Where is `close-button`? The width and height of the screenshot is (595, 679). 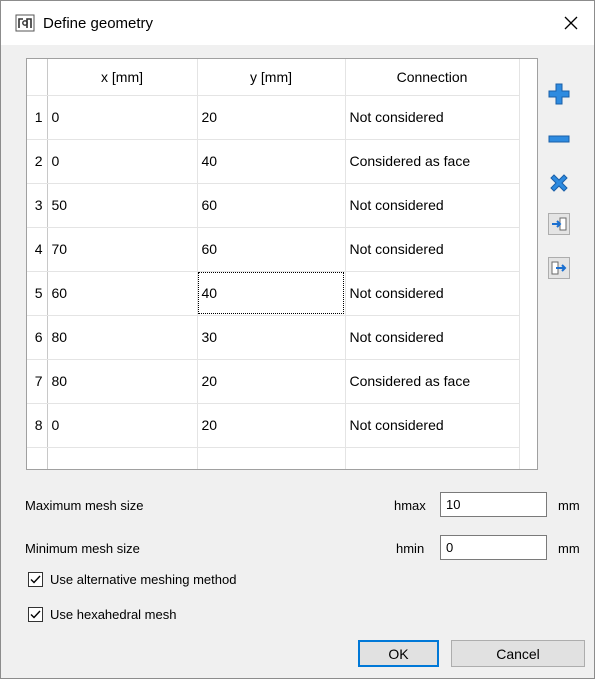
close-button is located at coordinates (571, 23).